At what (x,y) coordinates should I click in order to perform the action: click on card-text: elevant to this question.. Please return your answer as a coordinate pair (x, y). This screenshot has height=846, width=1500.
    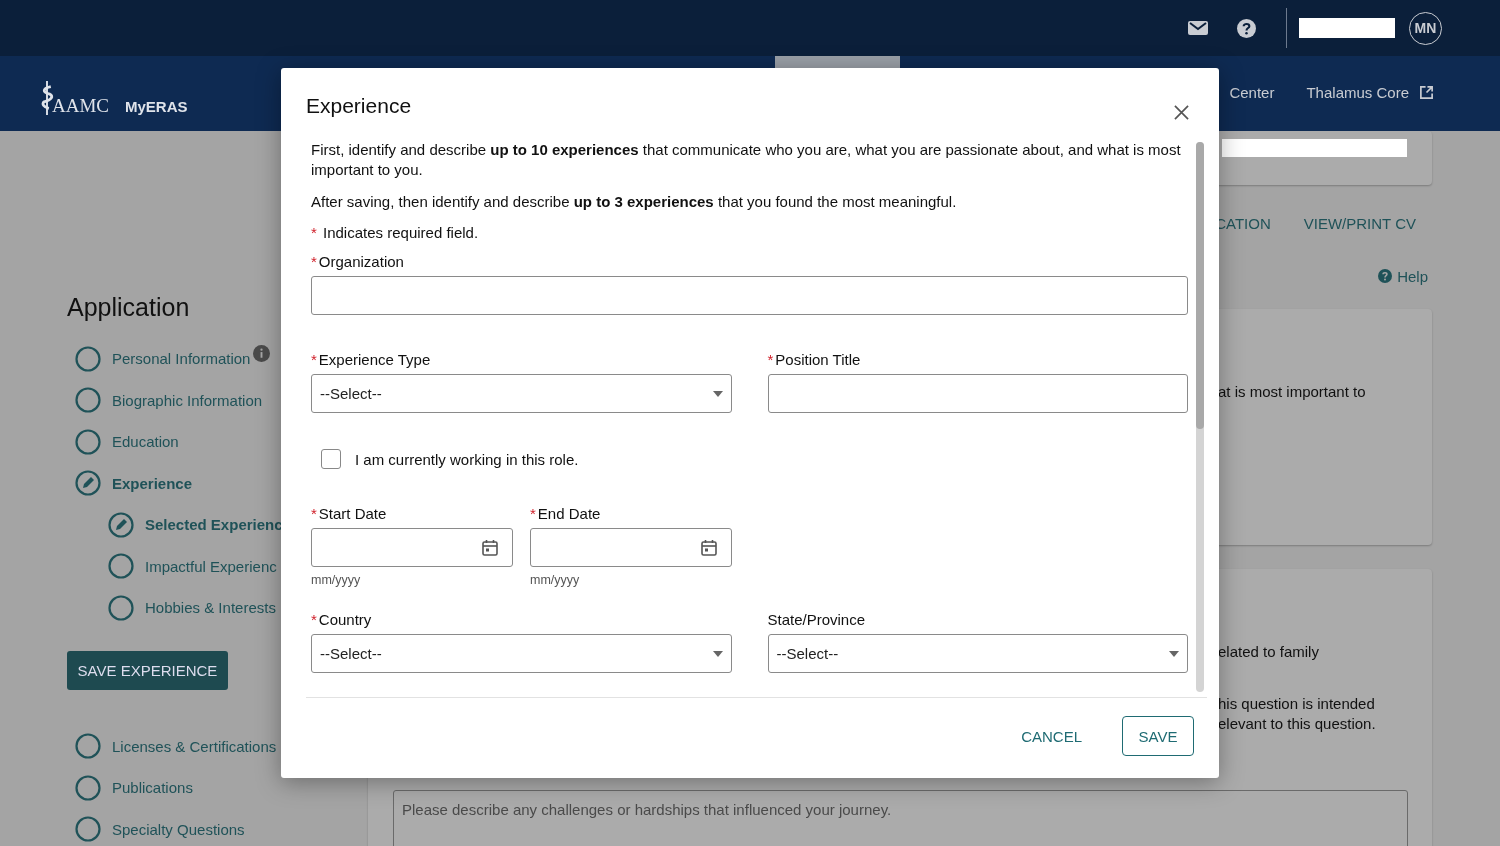
    Looking at the image, I should click on (1297, 724).